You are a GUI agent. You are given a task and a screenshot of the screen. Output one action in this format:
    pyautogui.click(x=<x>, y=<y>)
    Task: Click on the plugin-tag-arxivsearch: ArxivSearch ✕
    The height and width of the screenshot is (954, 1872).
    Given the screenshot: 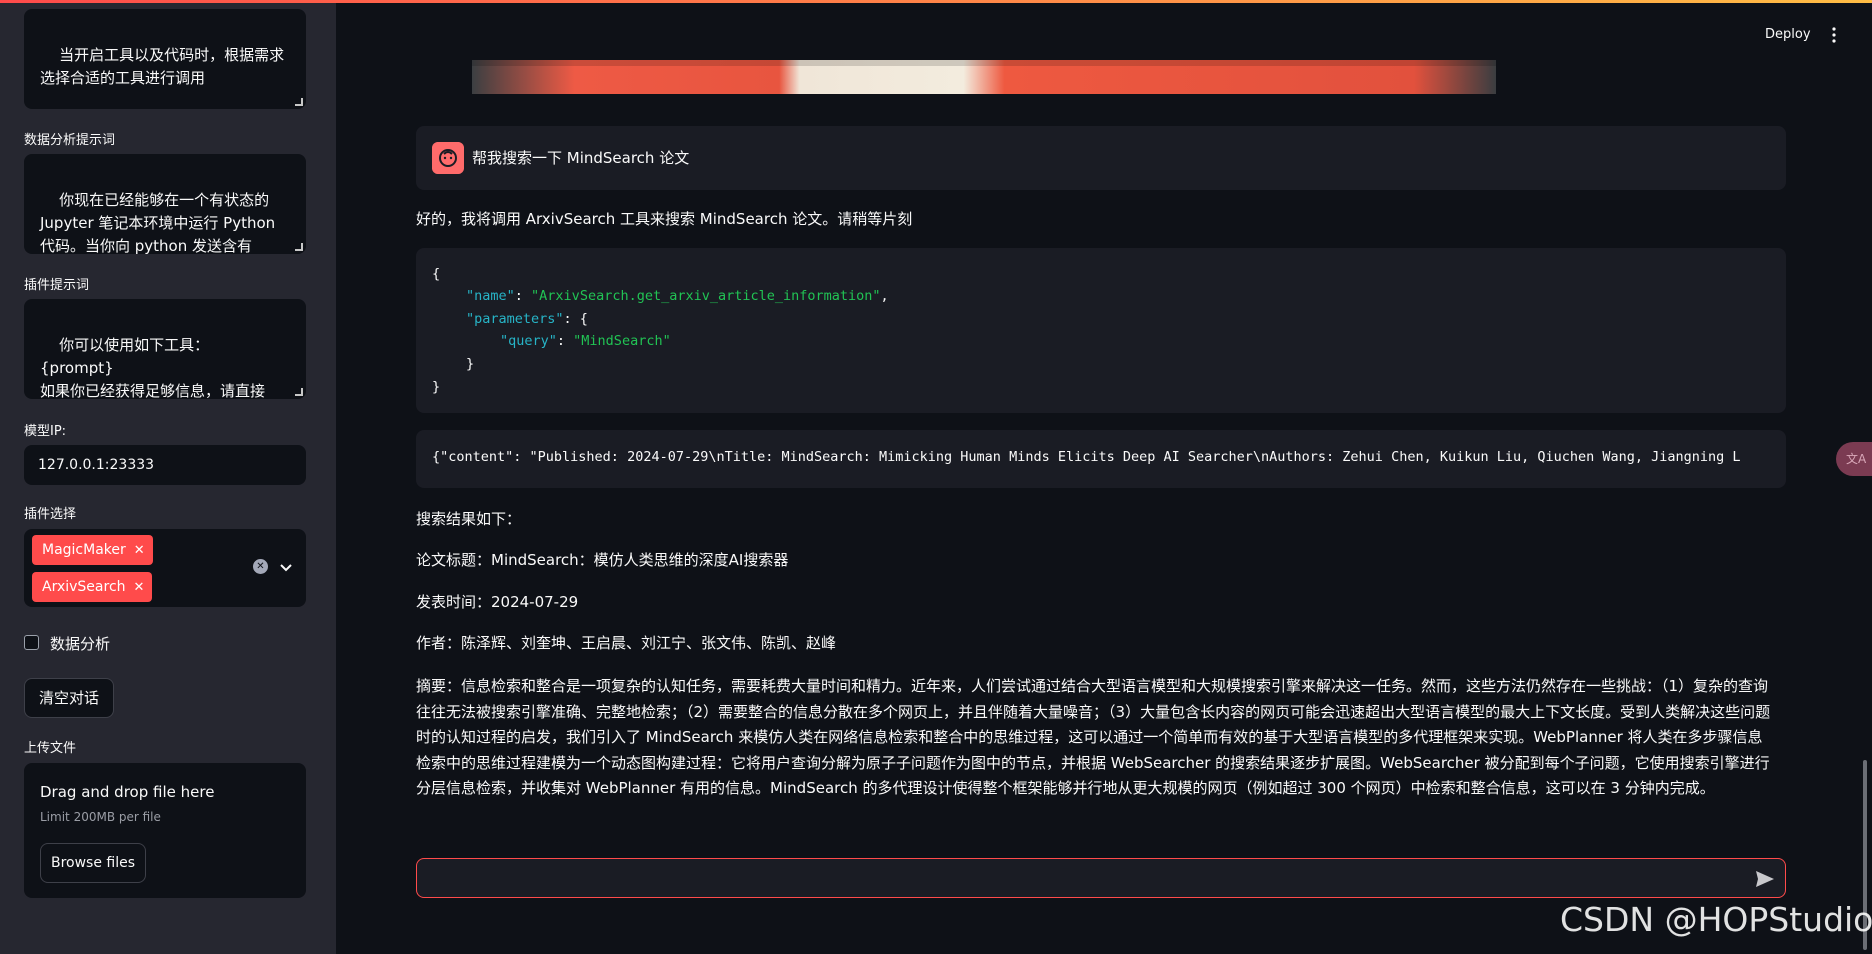 What is the action you would take?
    pyautogui.click(x=92, y=587)
    